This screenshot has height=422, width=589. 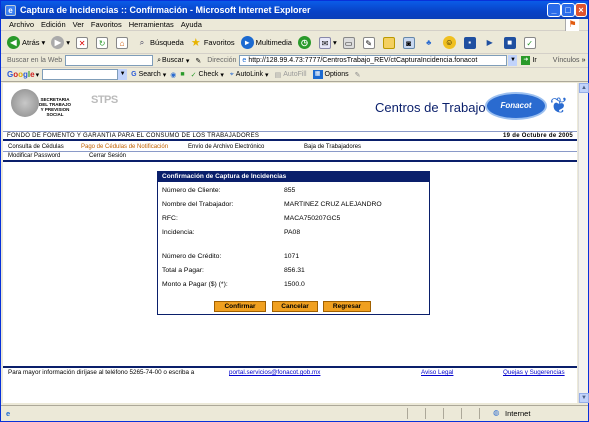 What do you see at coordinates (538, 136) in the screenshot?
I see `current-date: 19 de Octubre de 2005` at bounding box center [538, 136].